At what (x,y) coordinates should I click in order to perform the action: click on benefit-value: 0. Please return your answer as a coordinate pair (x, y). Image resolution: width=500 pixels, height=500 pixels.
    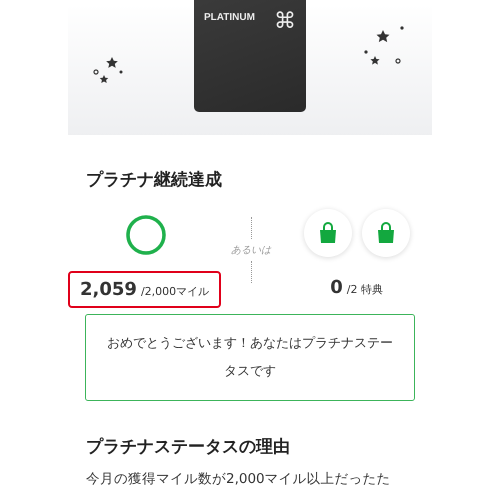
    Looking at the image, I should click on (336, 287).